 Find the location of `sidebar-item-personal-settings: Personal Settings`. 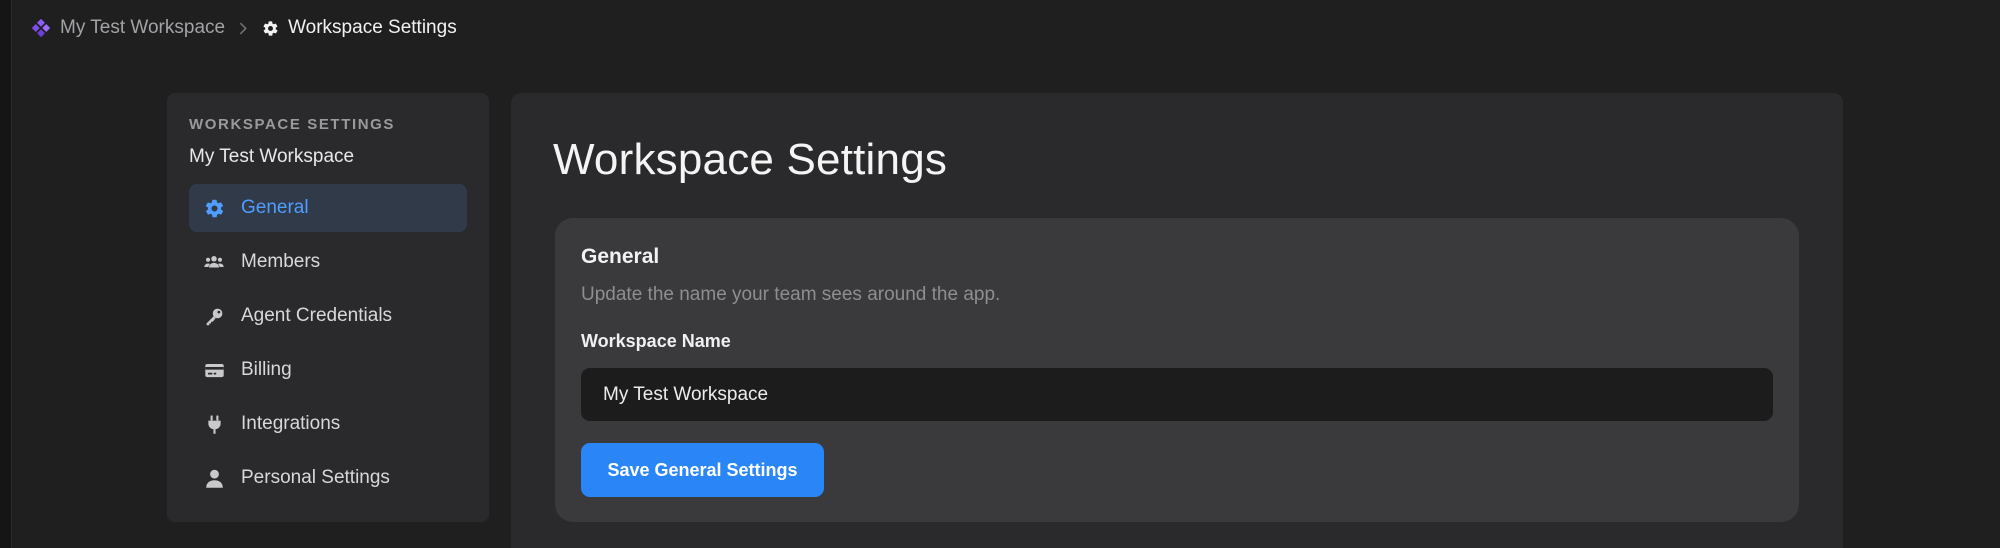

sidebar-item-personal-settings: Personal Settings is located at coordinates (328, 478).